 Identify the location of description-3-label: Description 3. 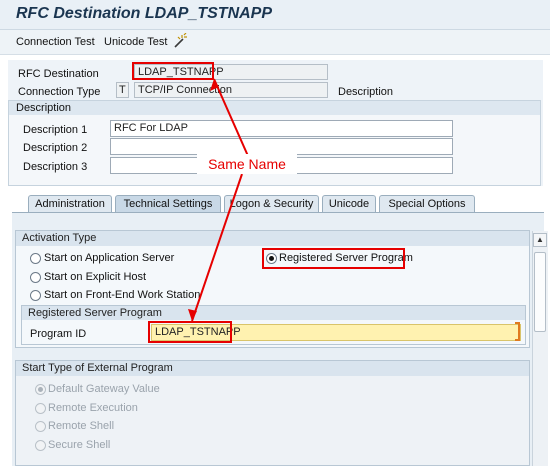
(55, 167).